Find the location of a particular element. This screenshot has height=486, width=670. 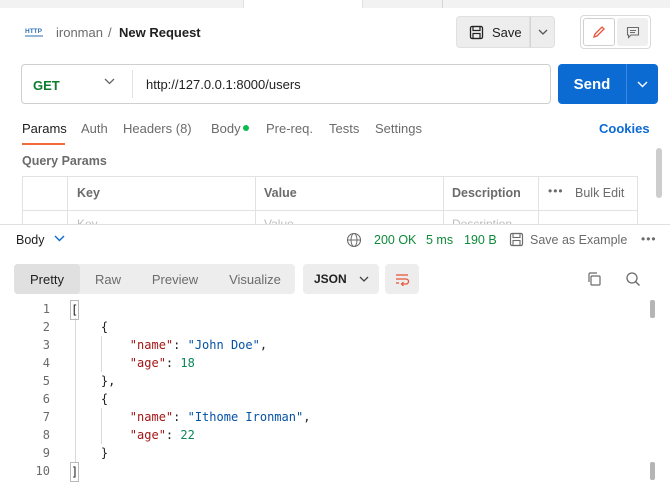

code-line: ] is located at coordinates (75, 472).